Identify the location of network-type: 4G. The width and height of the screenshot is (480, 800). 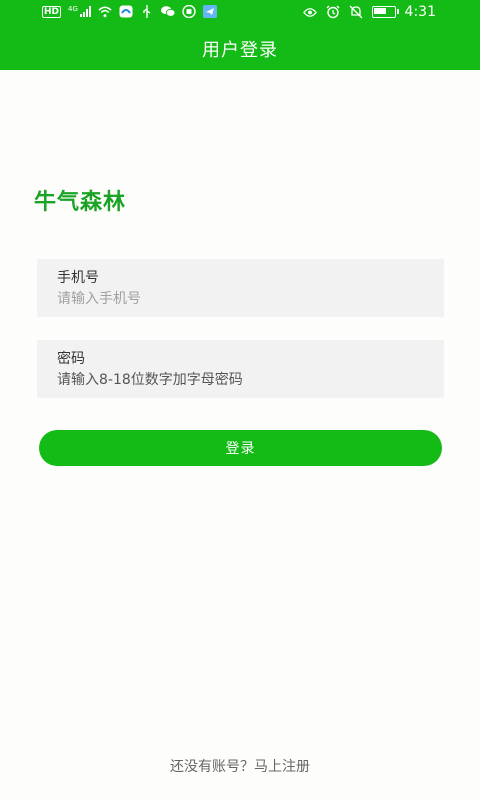
(73, 9).